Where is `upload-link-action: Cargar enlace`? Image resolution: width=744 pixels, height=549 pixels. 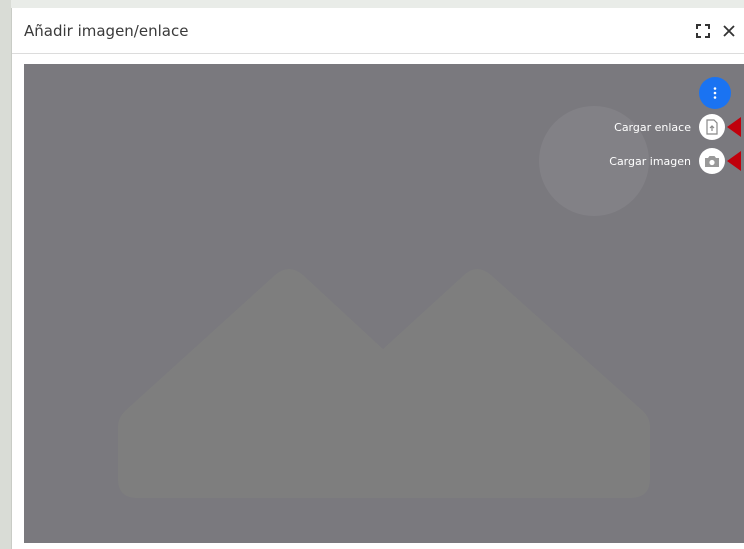
upload-link-action: Cargar enlace is located at coordinates (677, 127).